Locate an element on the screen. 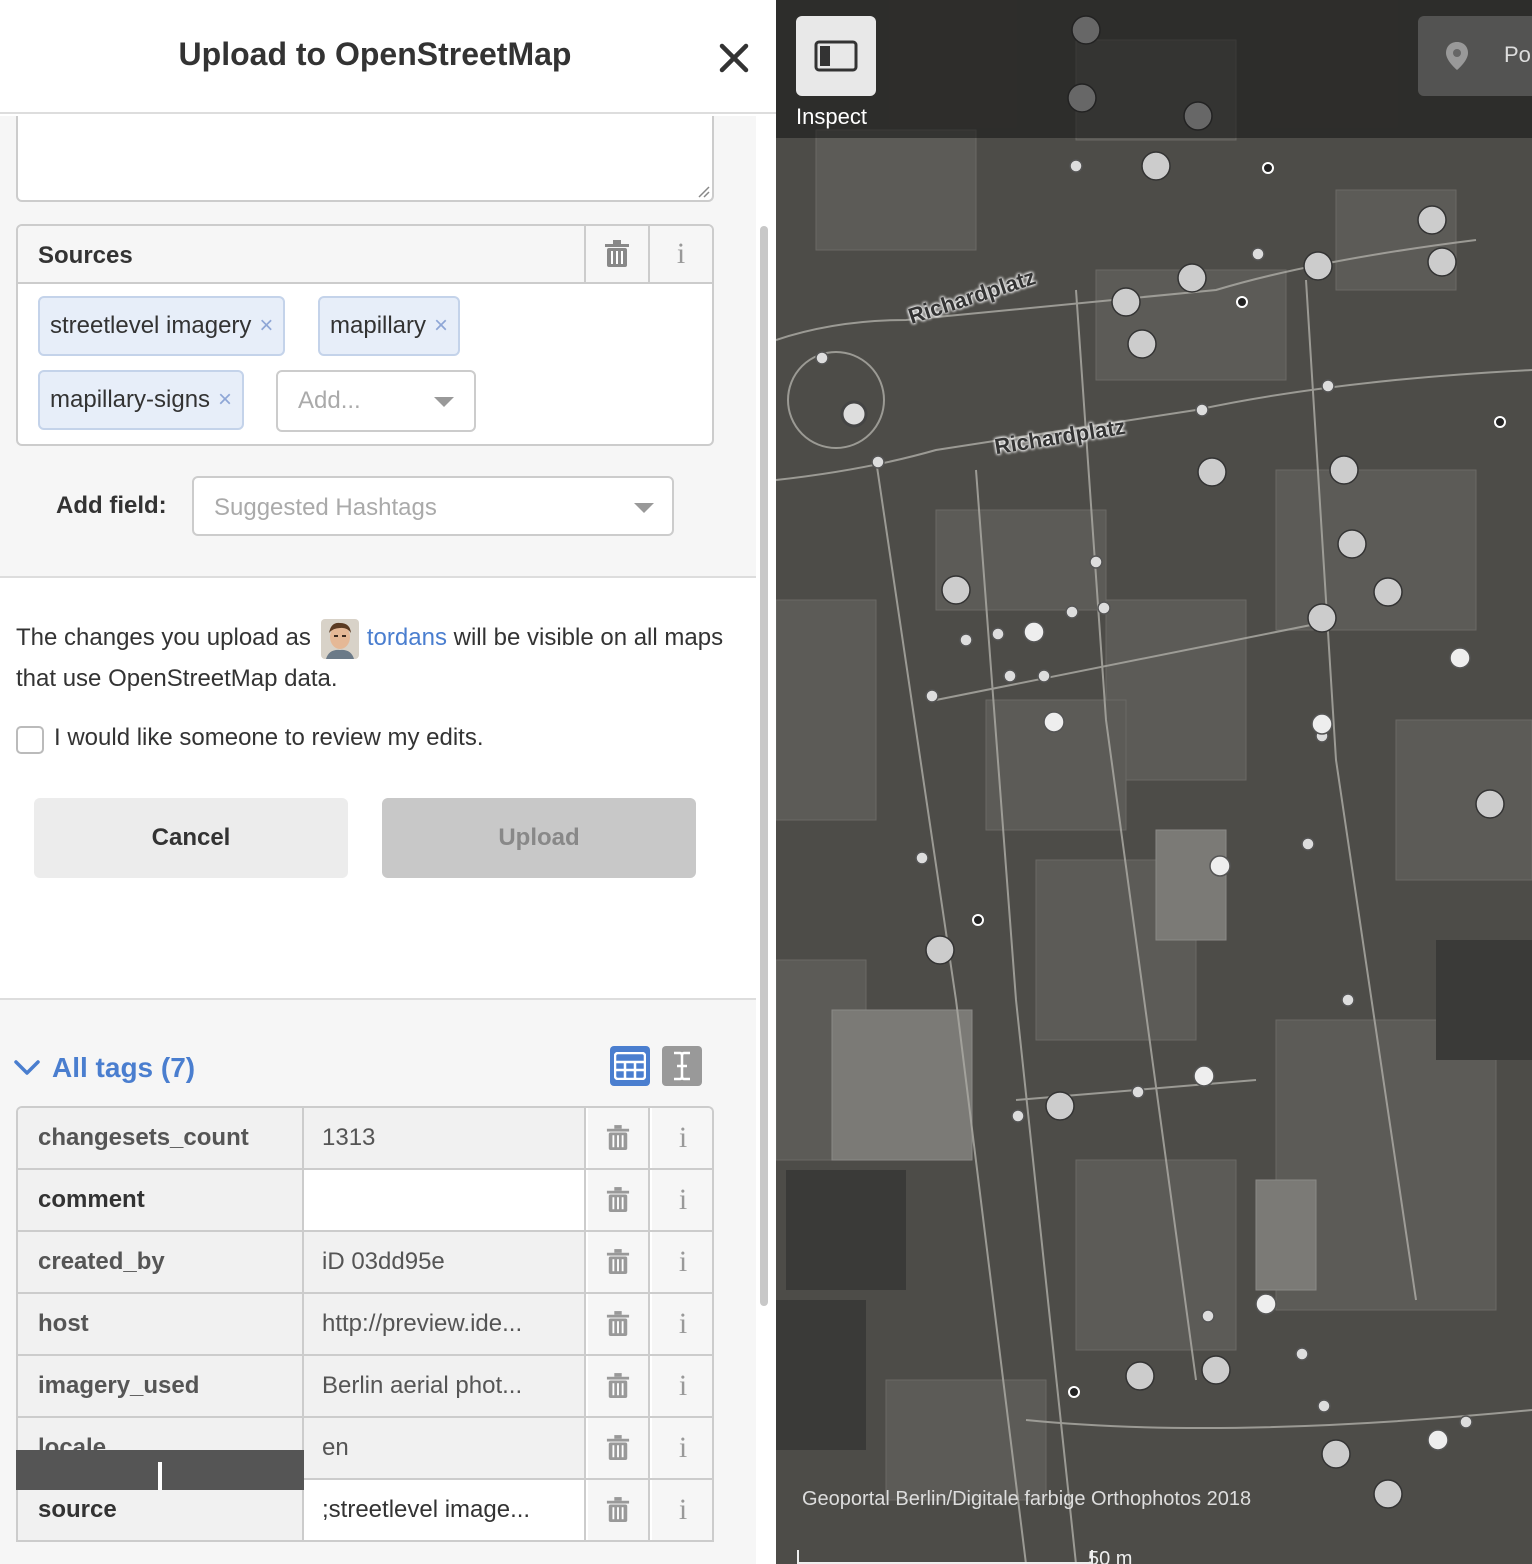 The height and width of the screenshot is (1564, 1532). scale-label: 50 m is located at coordinates (1110, 1556).